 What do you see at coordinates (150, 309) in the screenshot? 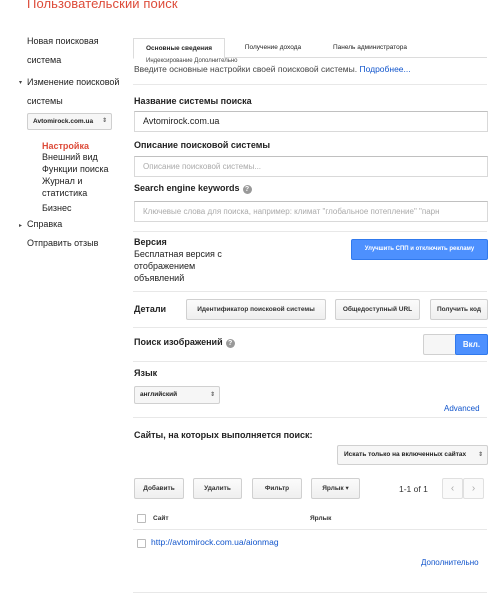
I see `details-label: Детали` at bounding box center [150, 309].